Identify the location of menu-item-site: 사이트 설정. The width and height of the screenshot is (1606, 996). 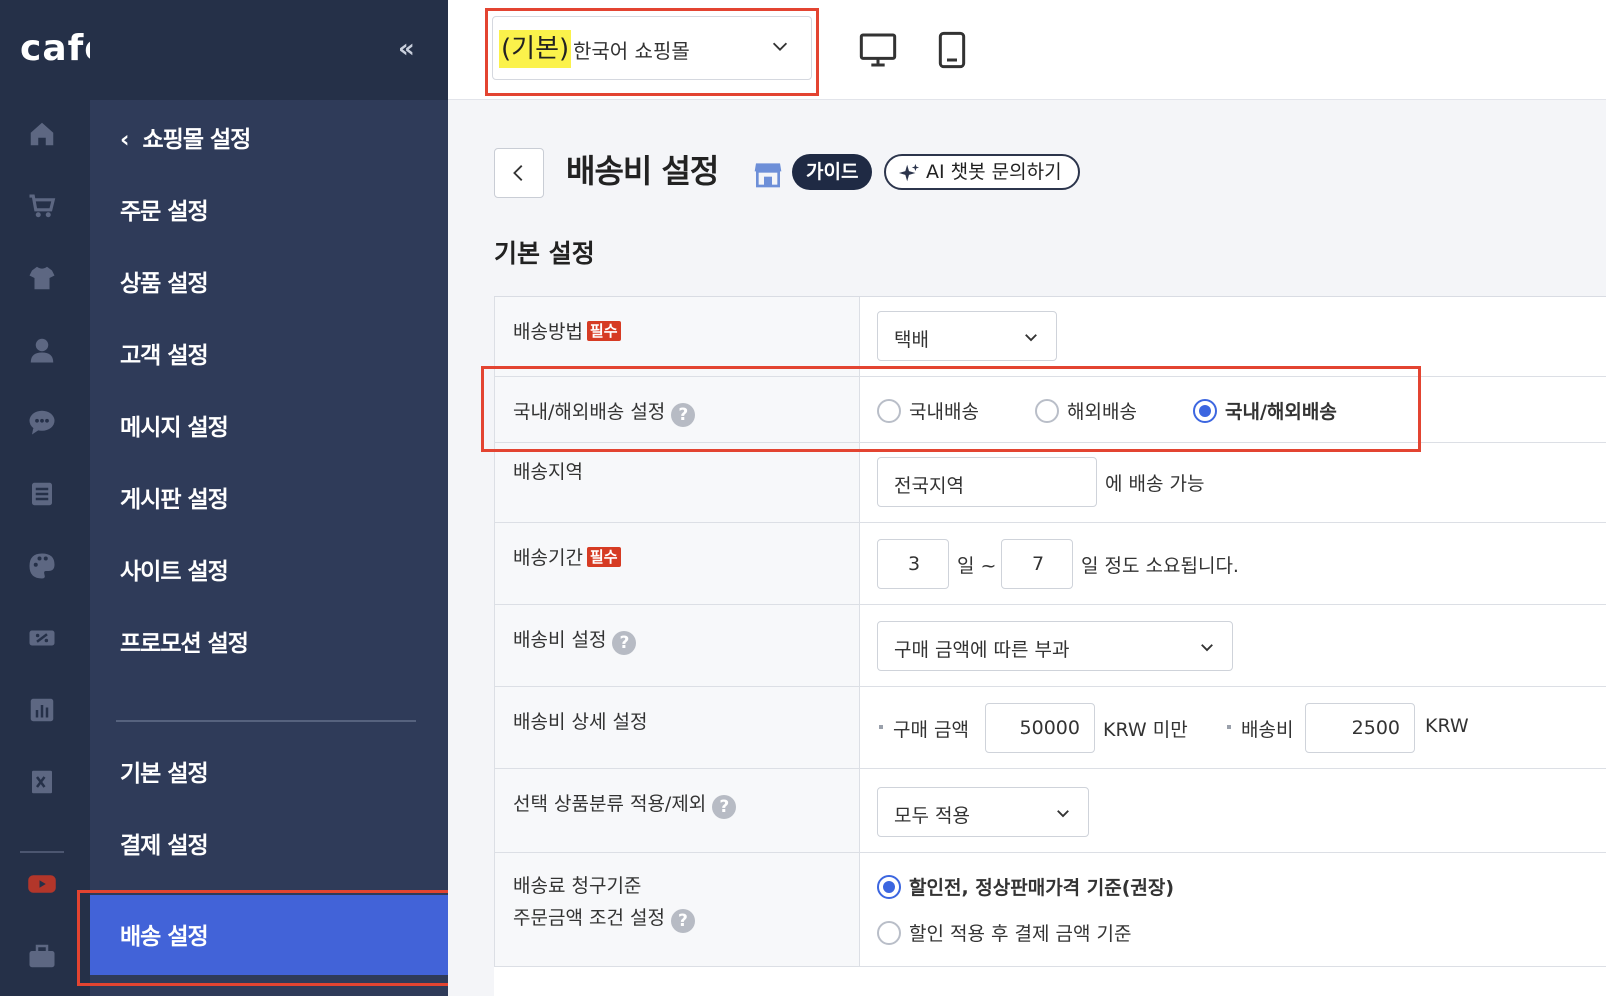
(174, 569).